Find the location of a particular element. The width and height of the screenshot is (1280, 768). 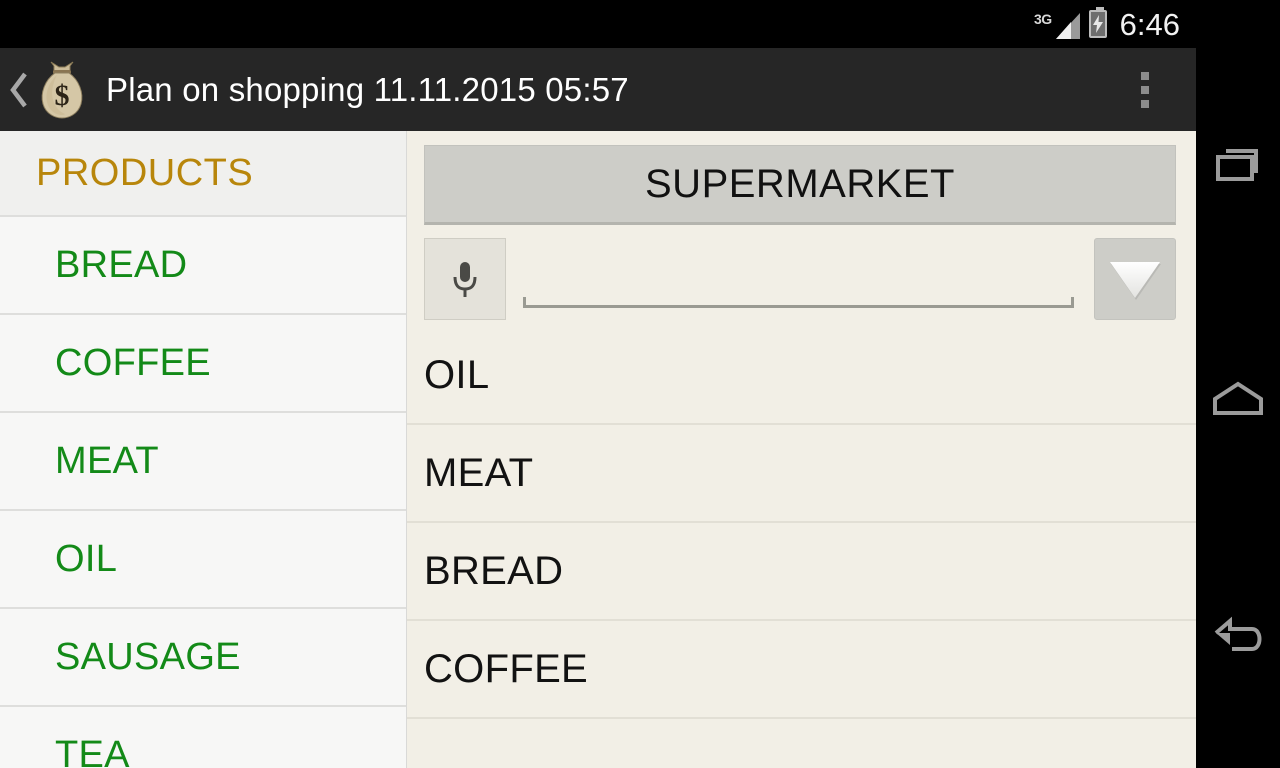

triangle-down-icon is located at coordinates (1135, 279).